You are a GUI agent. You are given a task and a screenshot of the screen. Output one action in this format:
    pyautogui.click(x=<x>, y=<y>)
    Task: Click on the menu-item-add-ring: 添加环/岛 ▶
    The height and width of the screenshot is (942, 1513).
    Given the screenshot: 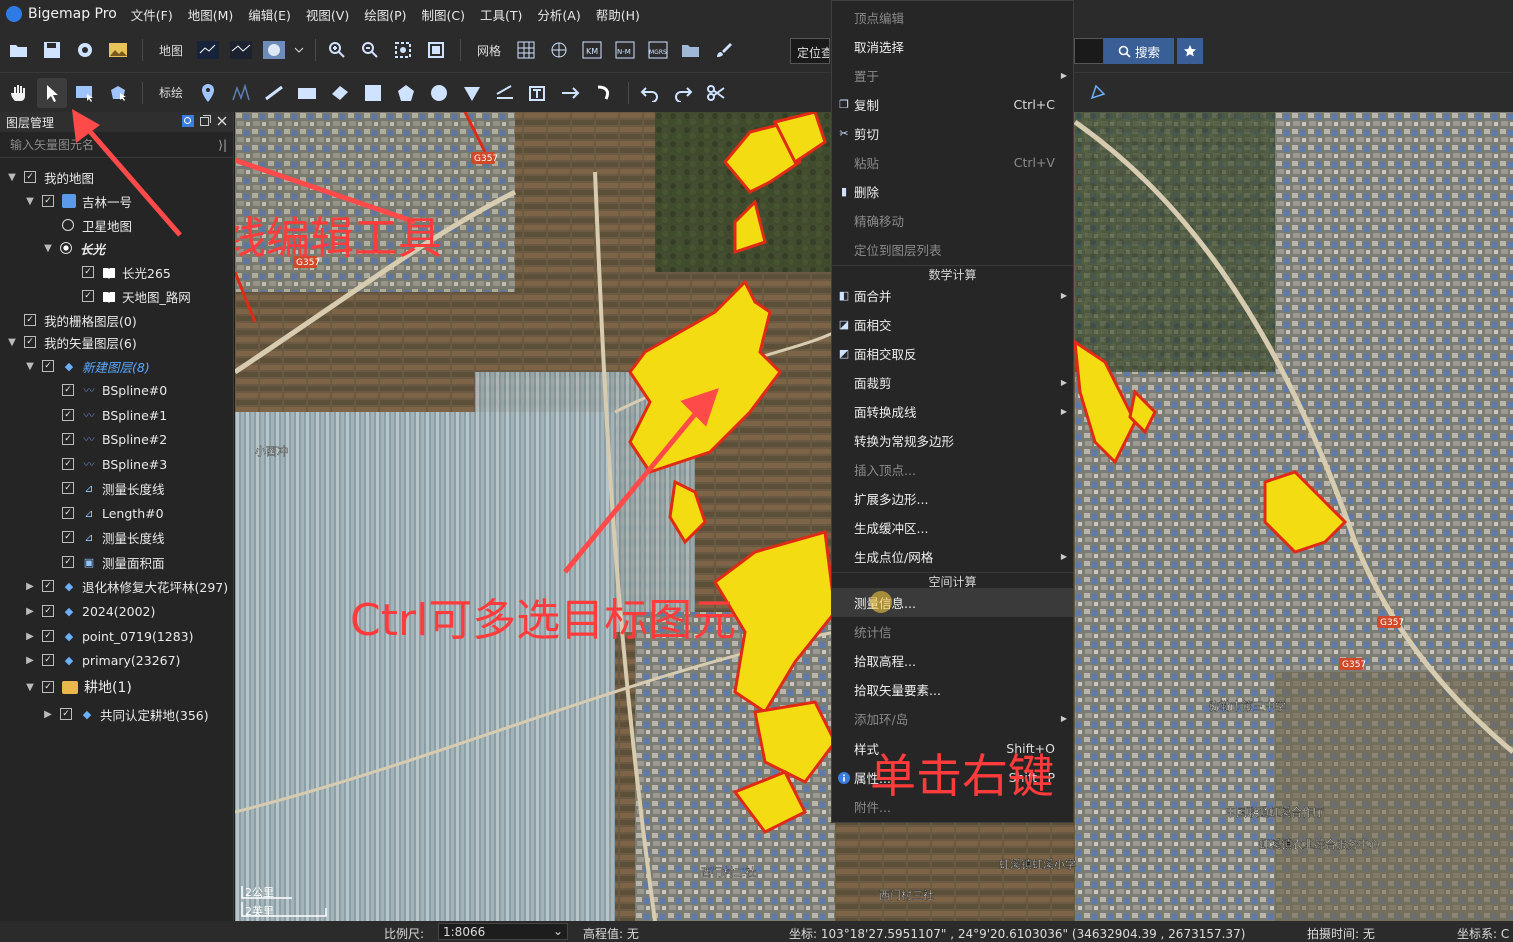 What is the action you would take?
    pyautogui.click(x=952, y=718)
    